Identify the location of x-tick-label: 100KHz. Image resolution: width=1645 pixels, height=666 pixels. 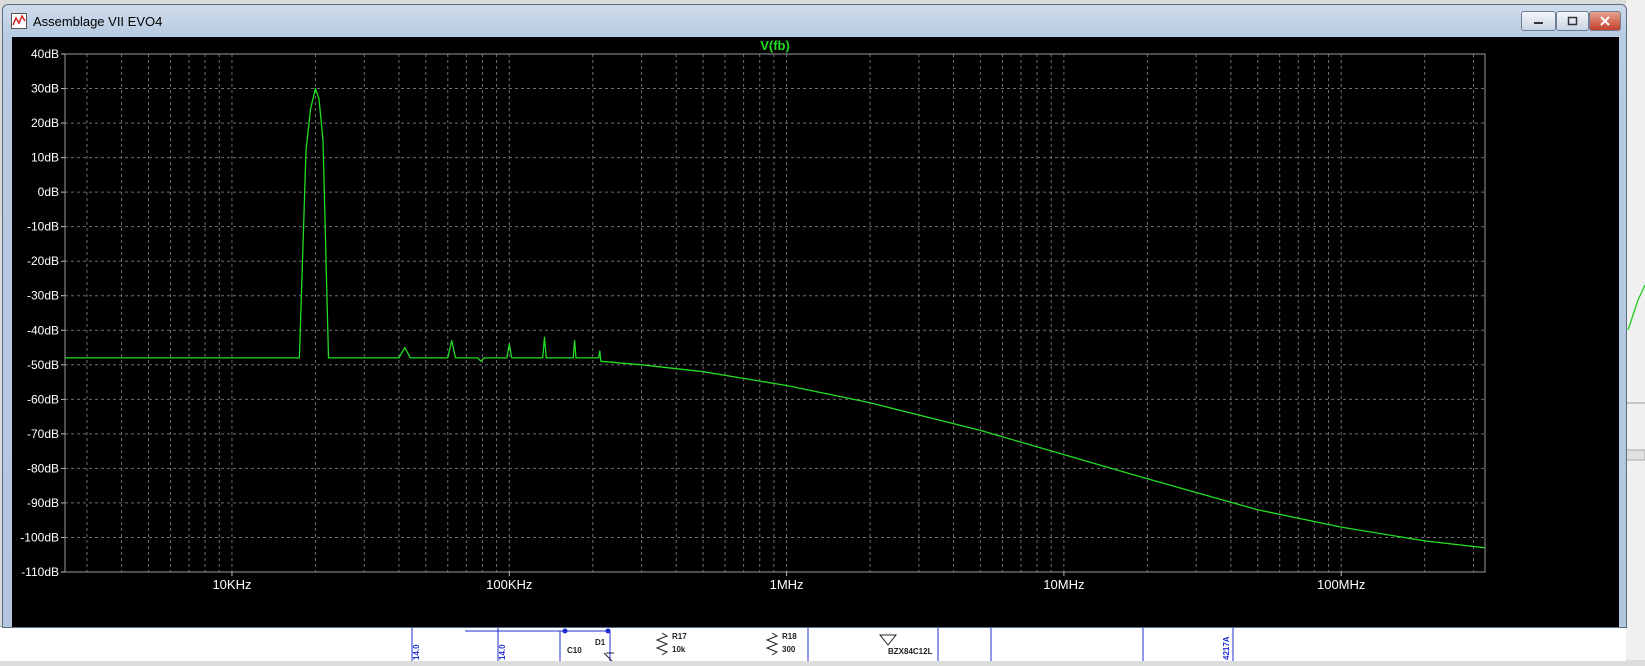
(509, 584).